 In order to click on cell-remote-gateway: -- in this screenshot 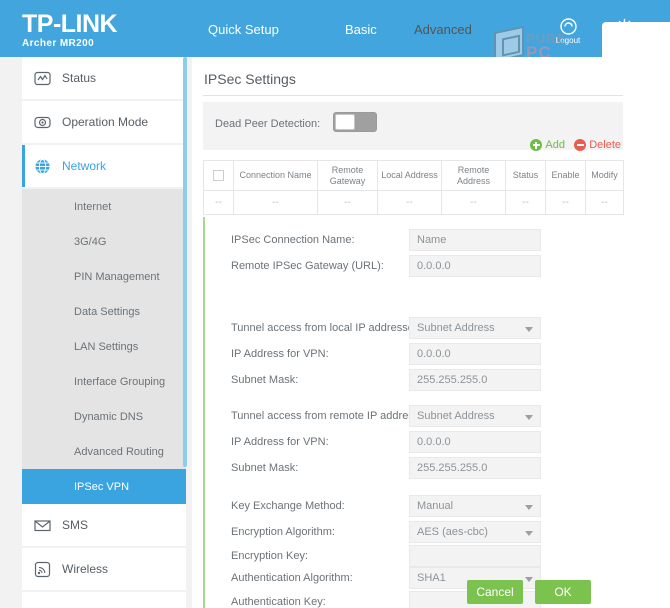, I will do `click(347, 202)`.